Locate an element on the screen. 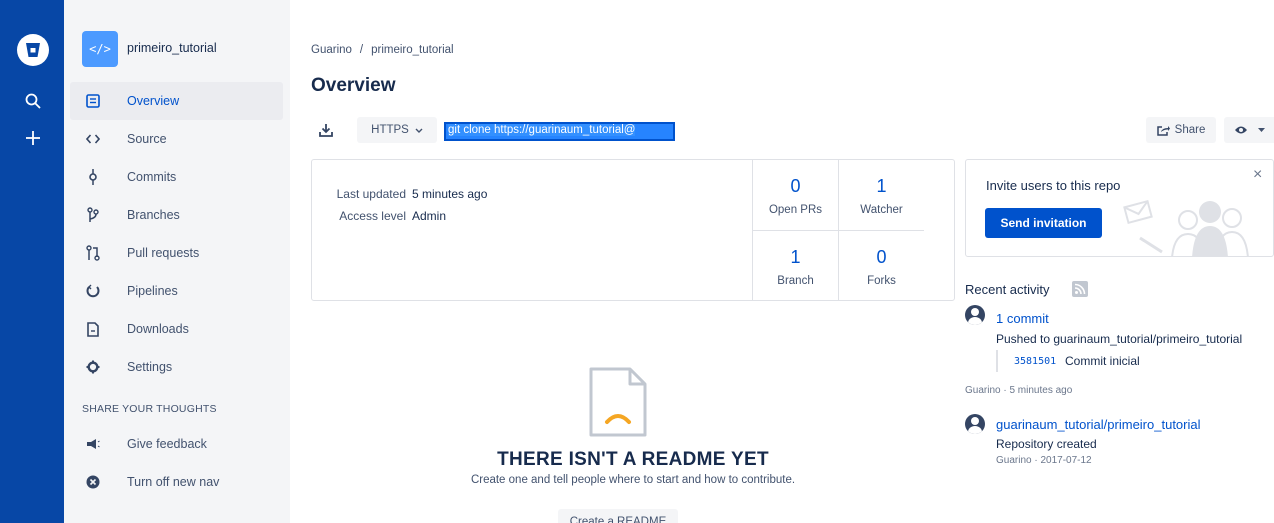 The height and width of the screenshot is (523, 1274). stat-branches: 1 Branch is located at coordinates (795, 265).